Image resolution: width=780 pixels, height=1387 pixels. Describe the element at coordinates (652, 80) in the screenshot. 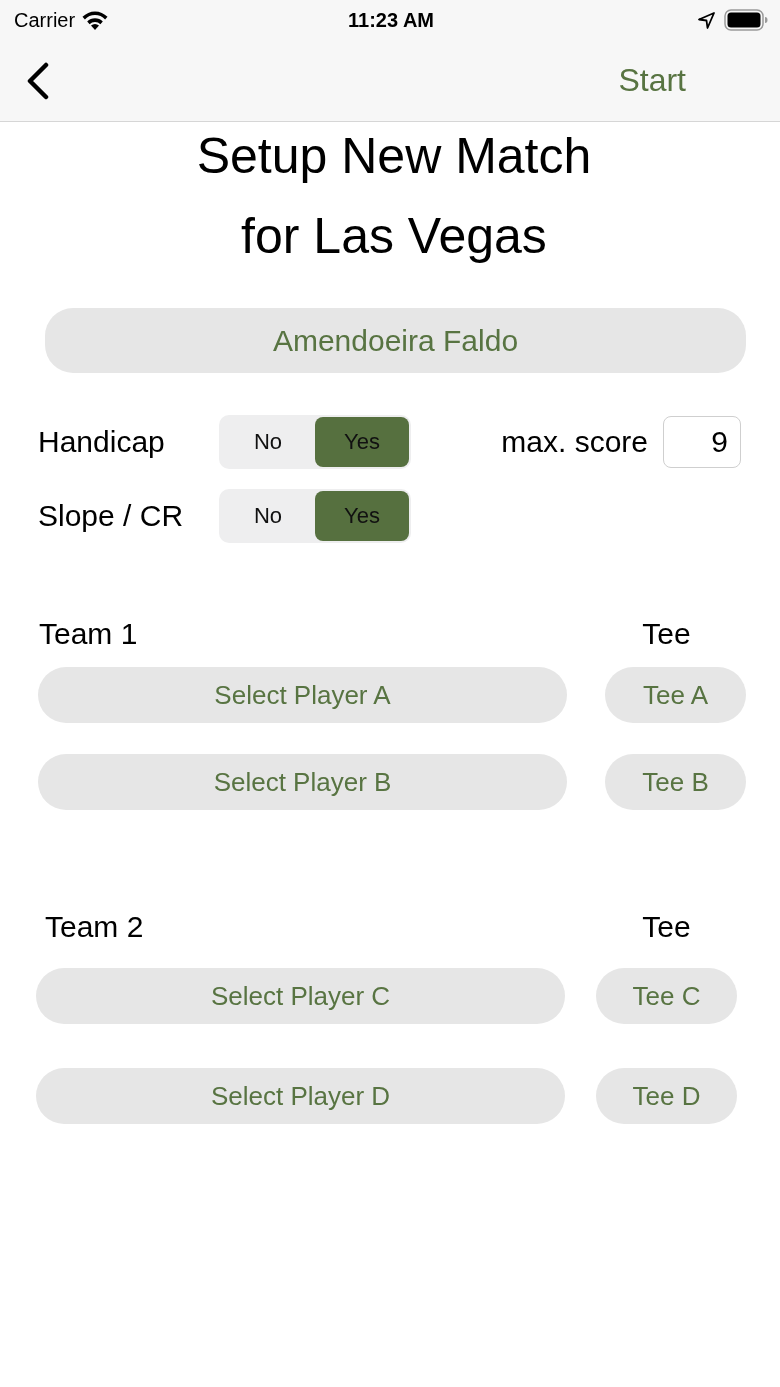

I see `start-button: Start` at that location.